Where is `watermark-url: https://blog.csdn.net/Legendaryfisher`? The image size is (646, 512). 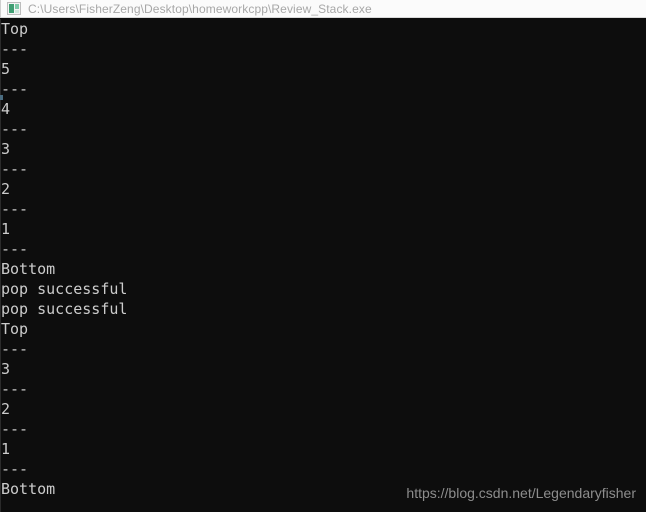
watermark-url: https://blog.csdn.net/Legendaryfisher is located at coordinates (521, 493).